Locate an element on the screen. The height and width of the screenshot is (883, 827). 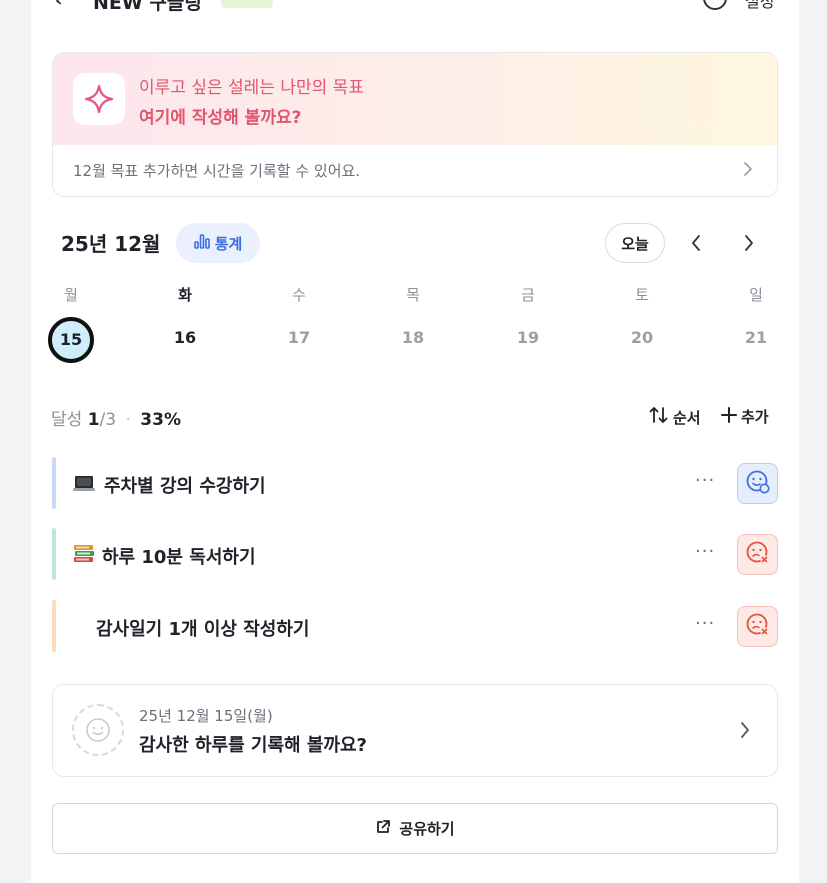
smile-check-icon is located at coordinates (758, 484).